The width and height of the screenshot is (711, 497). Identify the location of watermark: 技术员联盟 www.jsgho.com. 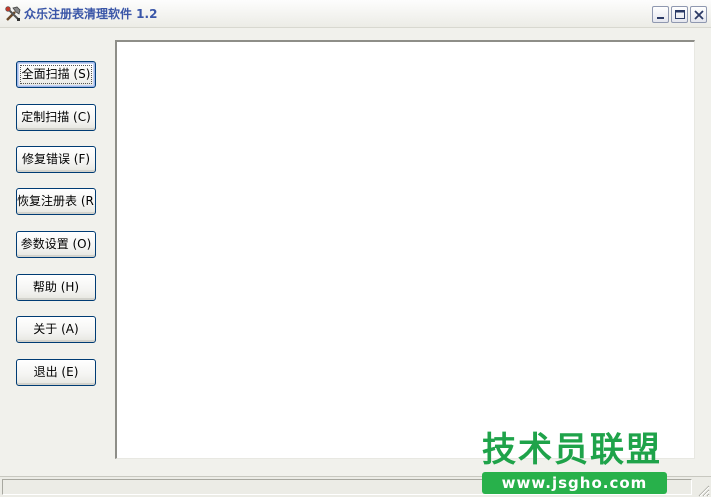
(574, 462).